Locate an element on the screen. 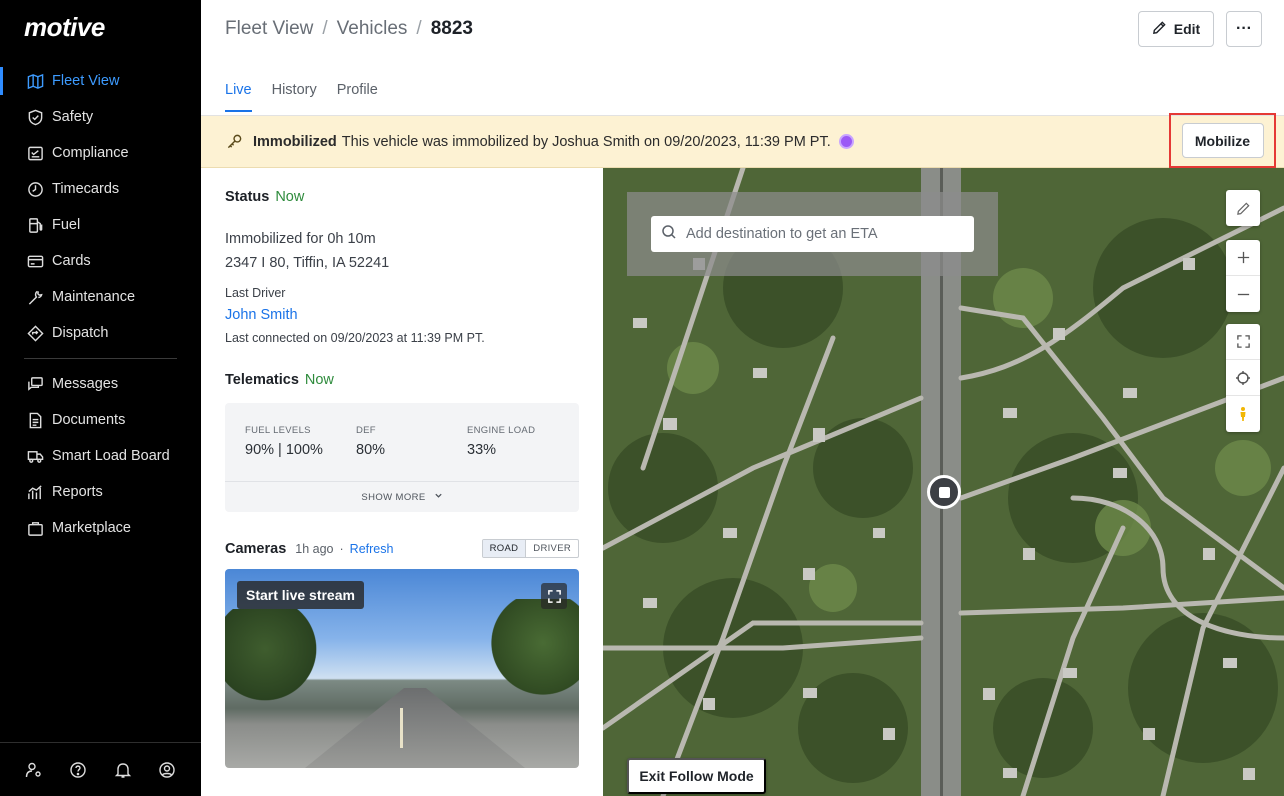 The width and height of the screenshot is (1284, 796). destination-search-input: Add destination to get an ETA is located at coordinates (812, 234).